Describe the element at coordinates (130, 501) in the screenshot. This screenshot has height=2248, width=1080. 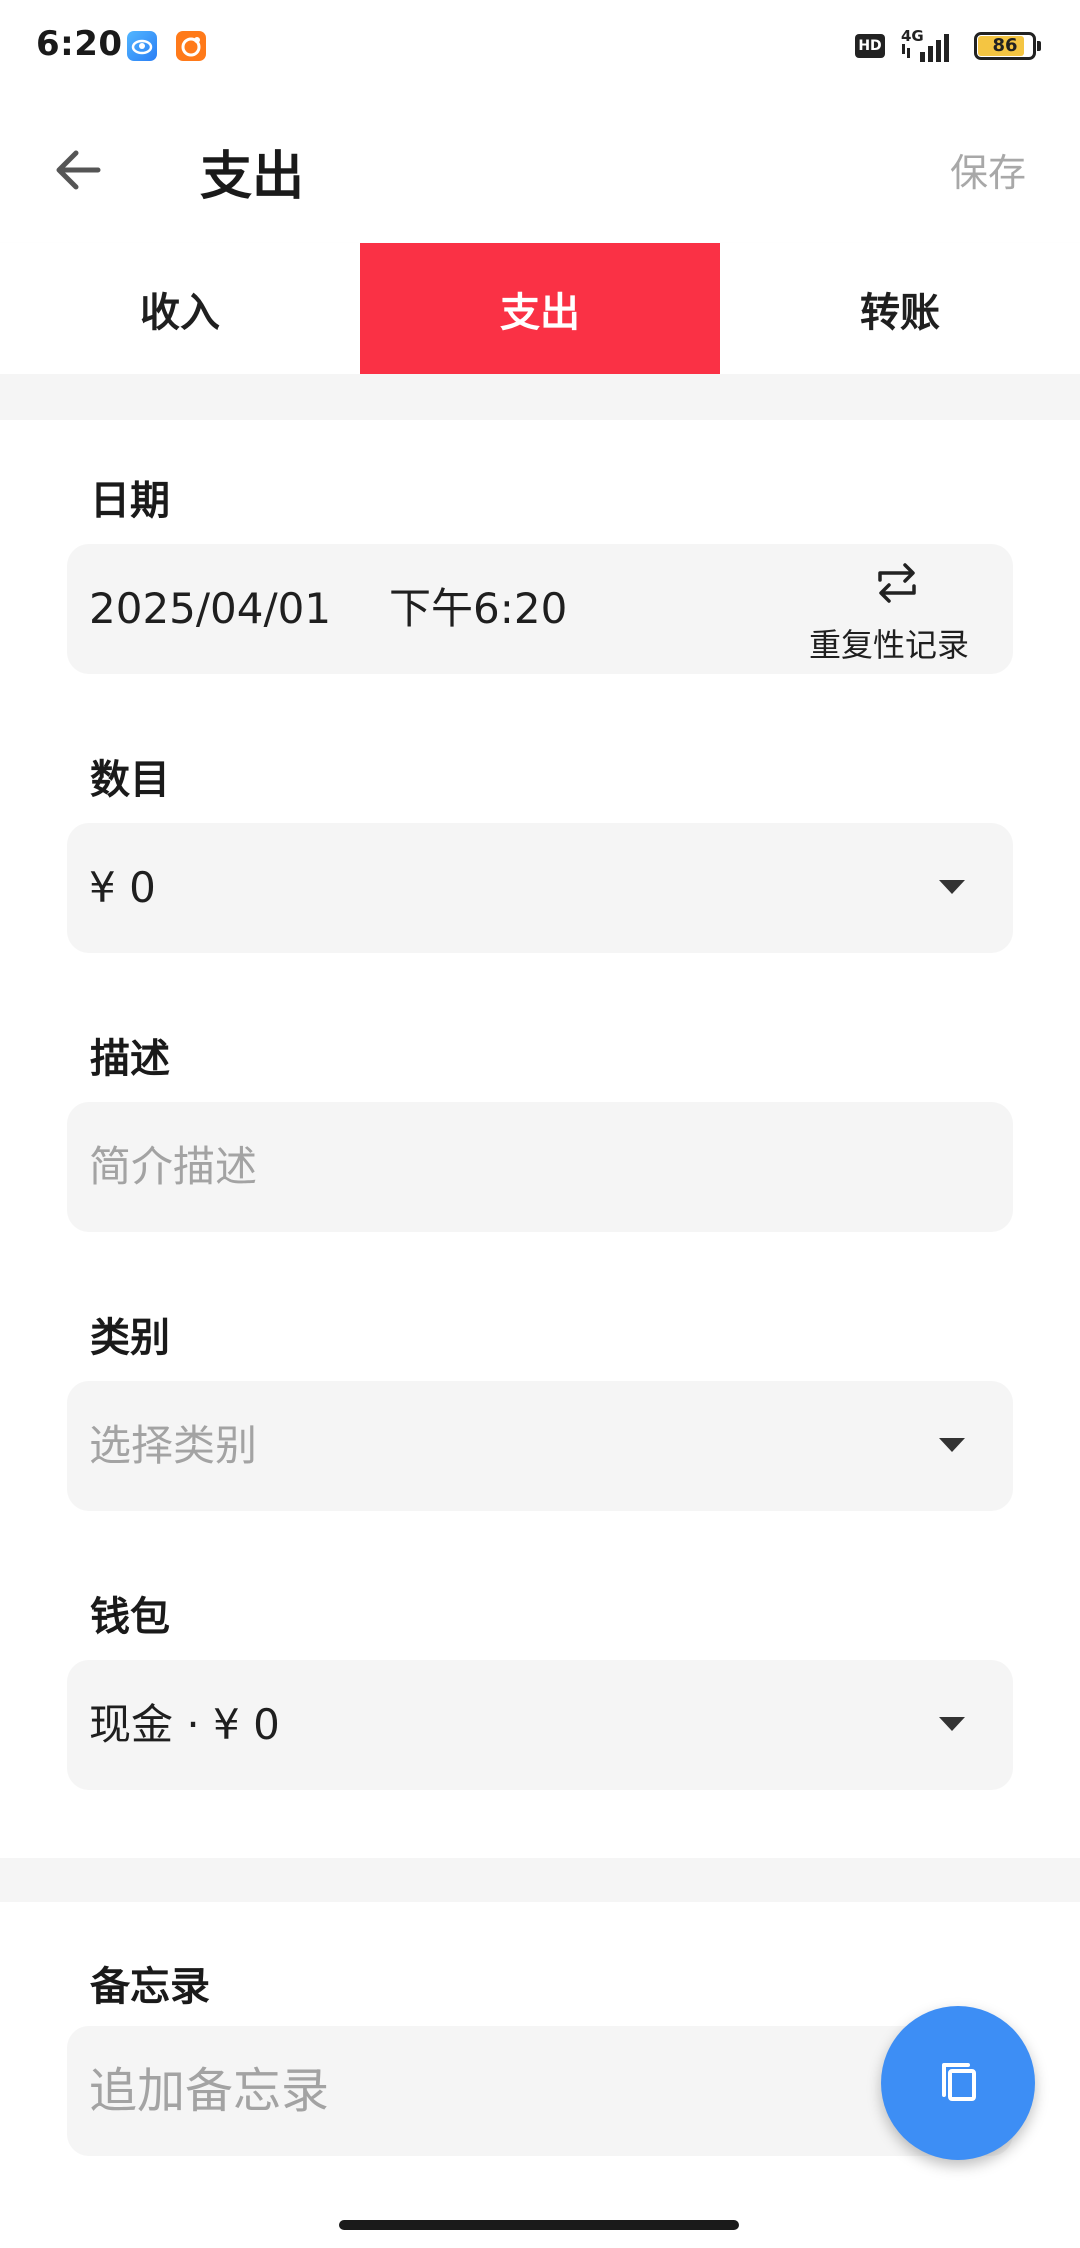
I see `date-label: 日期` at that location.